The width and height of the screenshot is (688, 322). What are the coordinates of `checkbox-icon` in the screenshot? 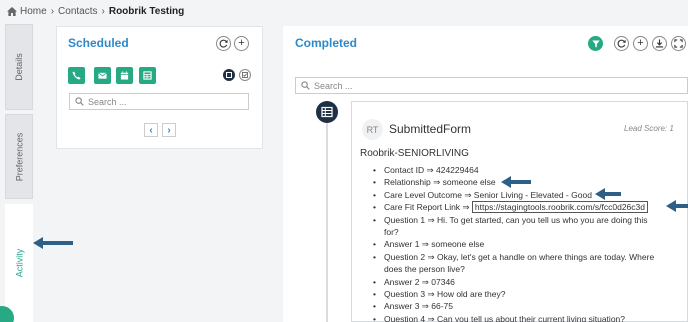 It's located at (245, 75).